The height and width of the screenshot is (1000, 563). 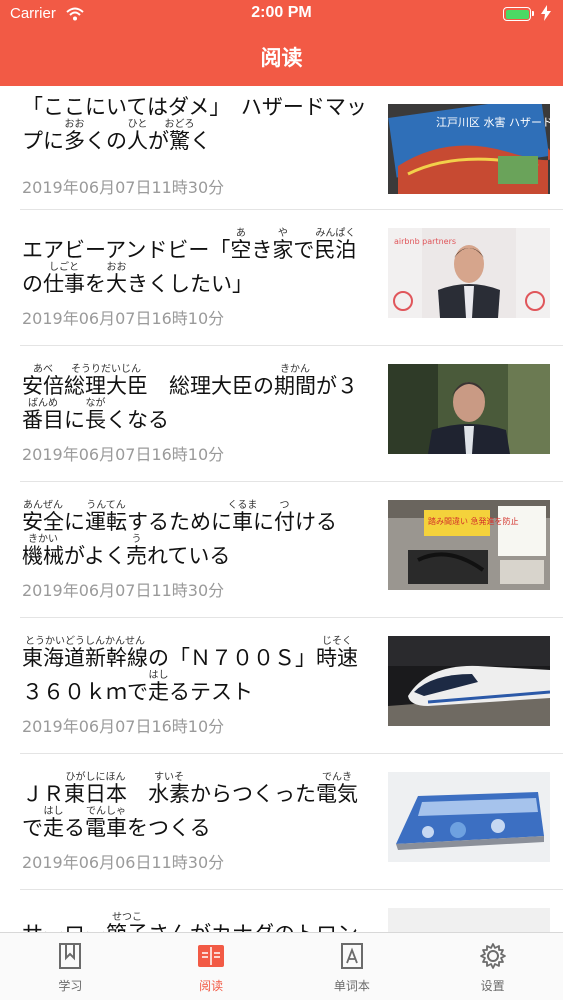 What do you see at coordinates (283, 233) in the screenshot?
I see `furigana-reading: や` at bounding box center [283, 233].